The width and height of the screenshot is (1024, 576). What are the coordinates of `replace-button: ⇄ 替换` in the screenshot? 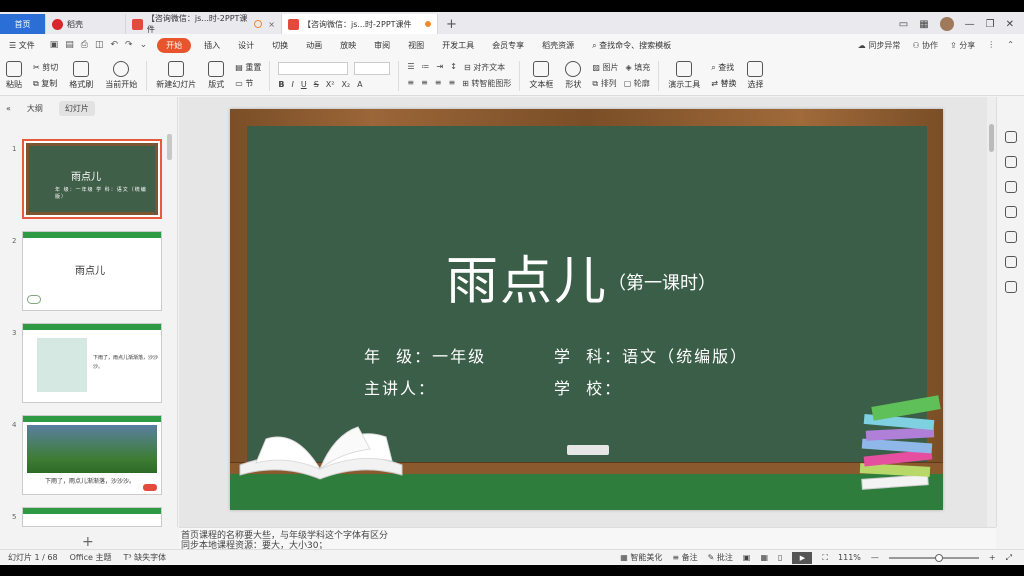 It's located at (723, 83).